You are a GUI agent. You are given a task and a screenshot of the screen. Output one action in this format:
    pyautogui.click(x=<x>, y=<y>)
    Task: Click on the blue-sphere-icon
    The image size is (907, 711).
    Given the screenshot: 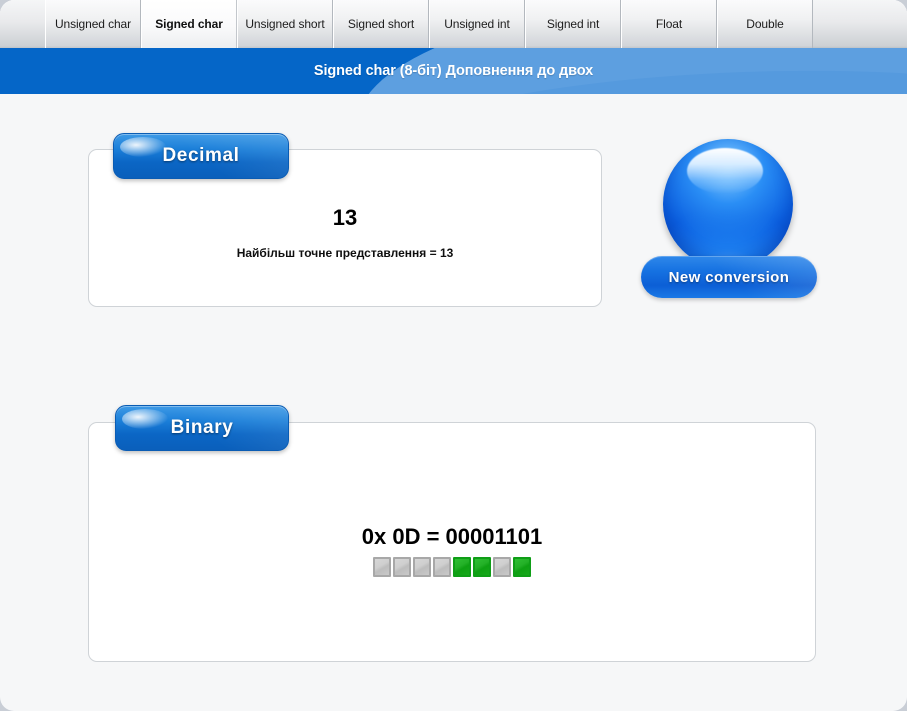 What is the action you would take?
    pyautogui.click(x=728, y=204)
    